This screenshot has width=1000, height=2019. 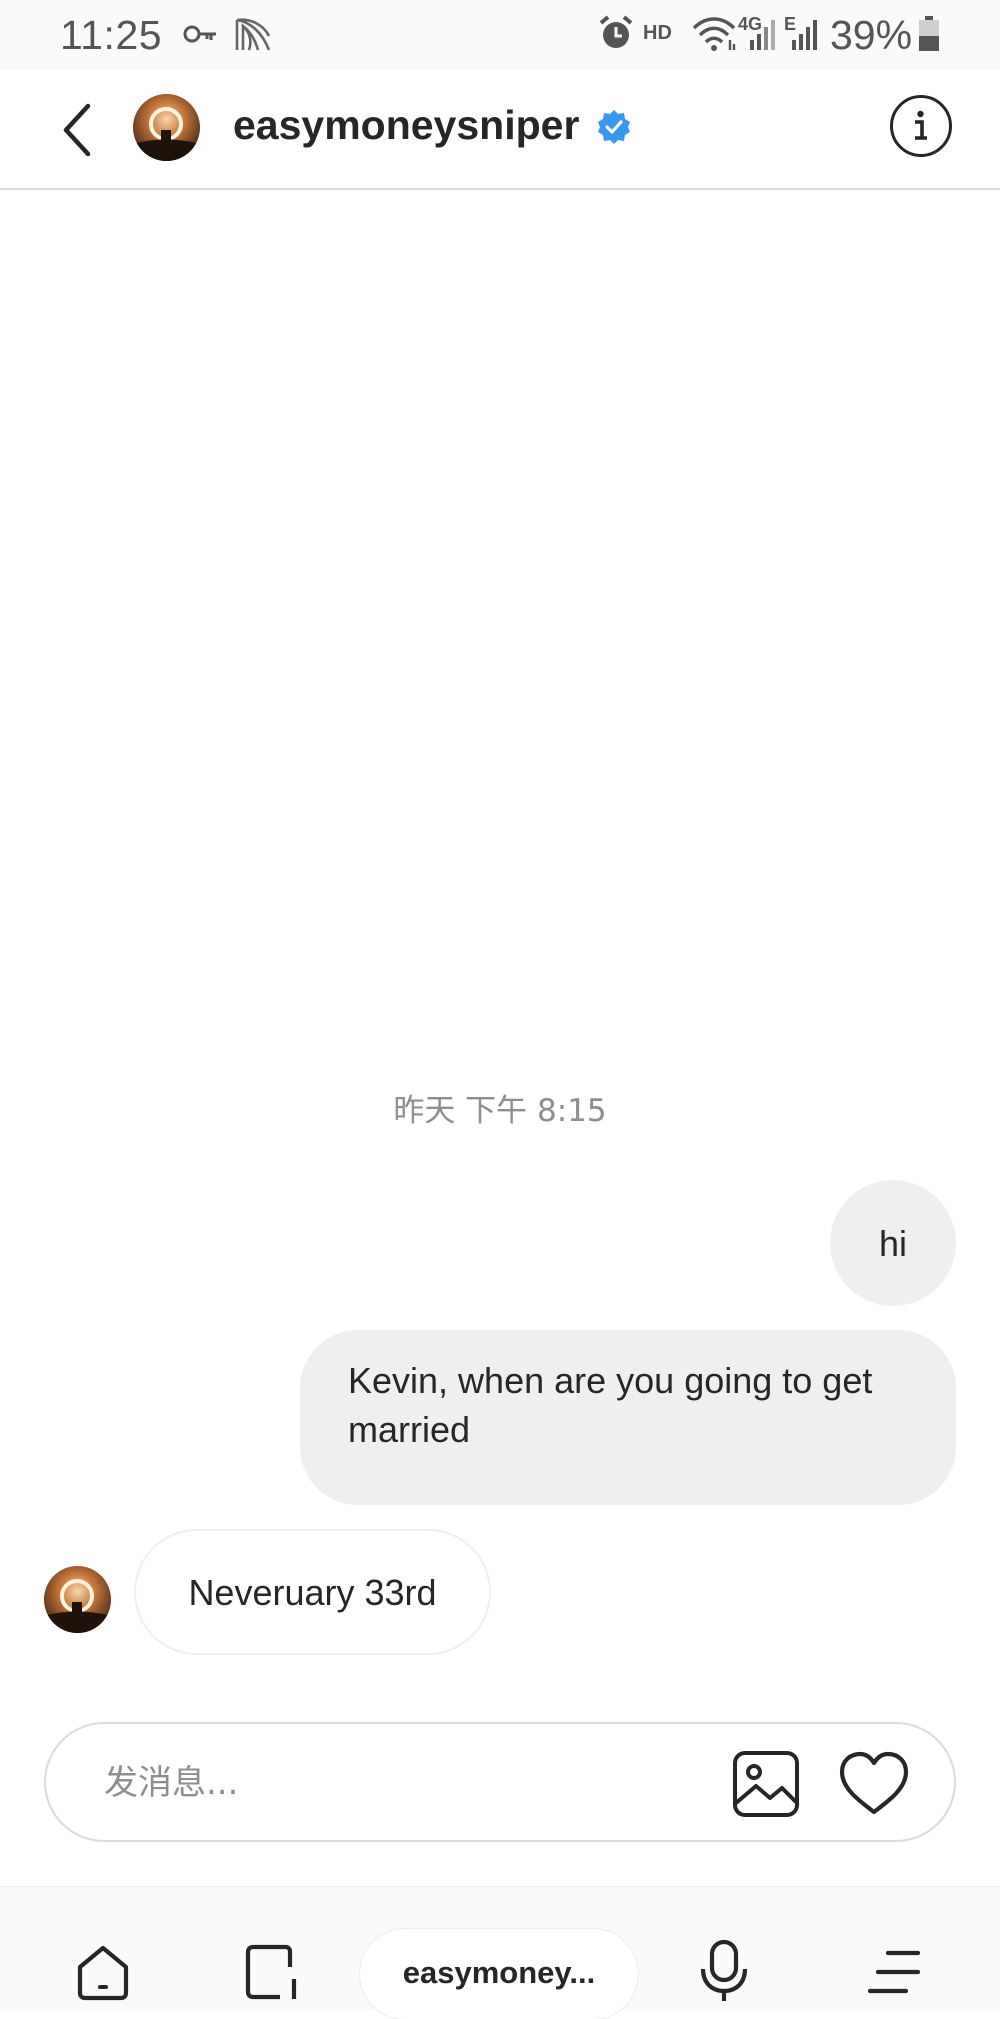 I want to click on info-icon, so click(x=921, y=125).